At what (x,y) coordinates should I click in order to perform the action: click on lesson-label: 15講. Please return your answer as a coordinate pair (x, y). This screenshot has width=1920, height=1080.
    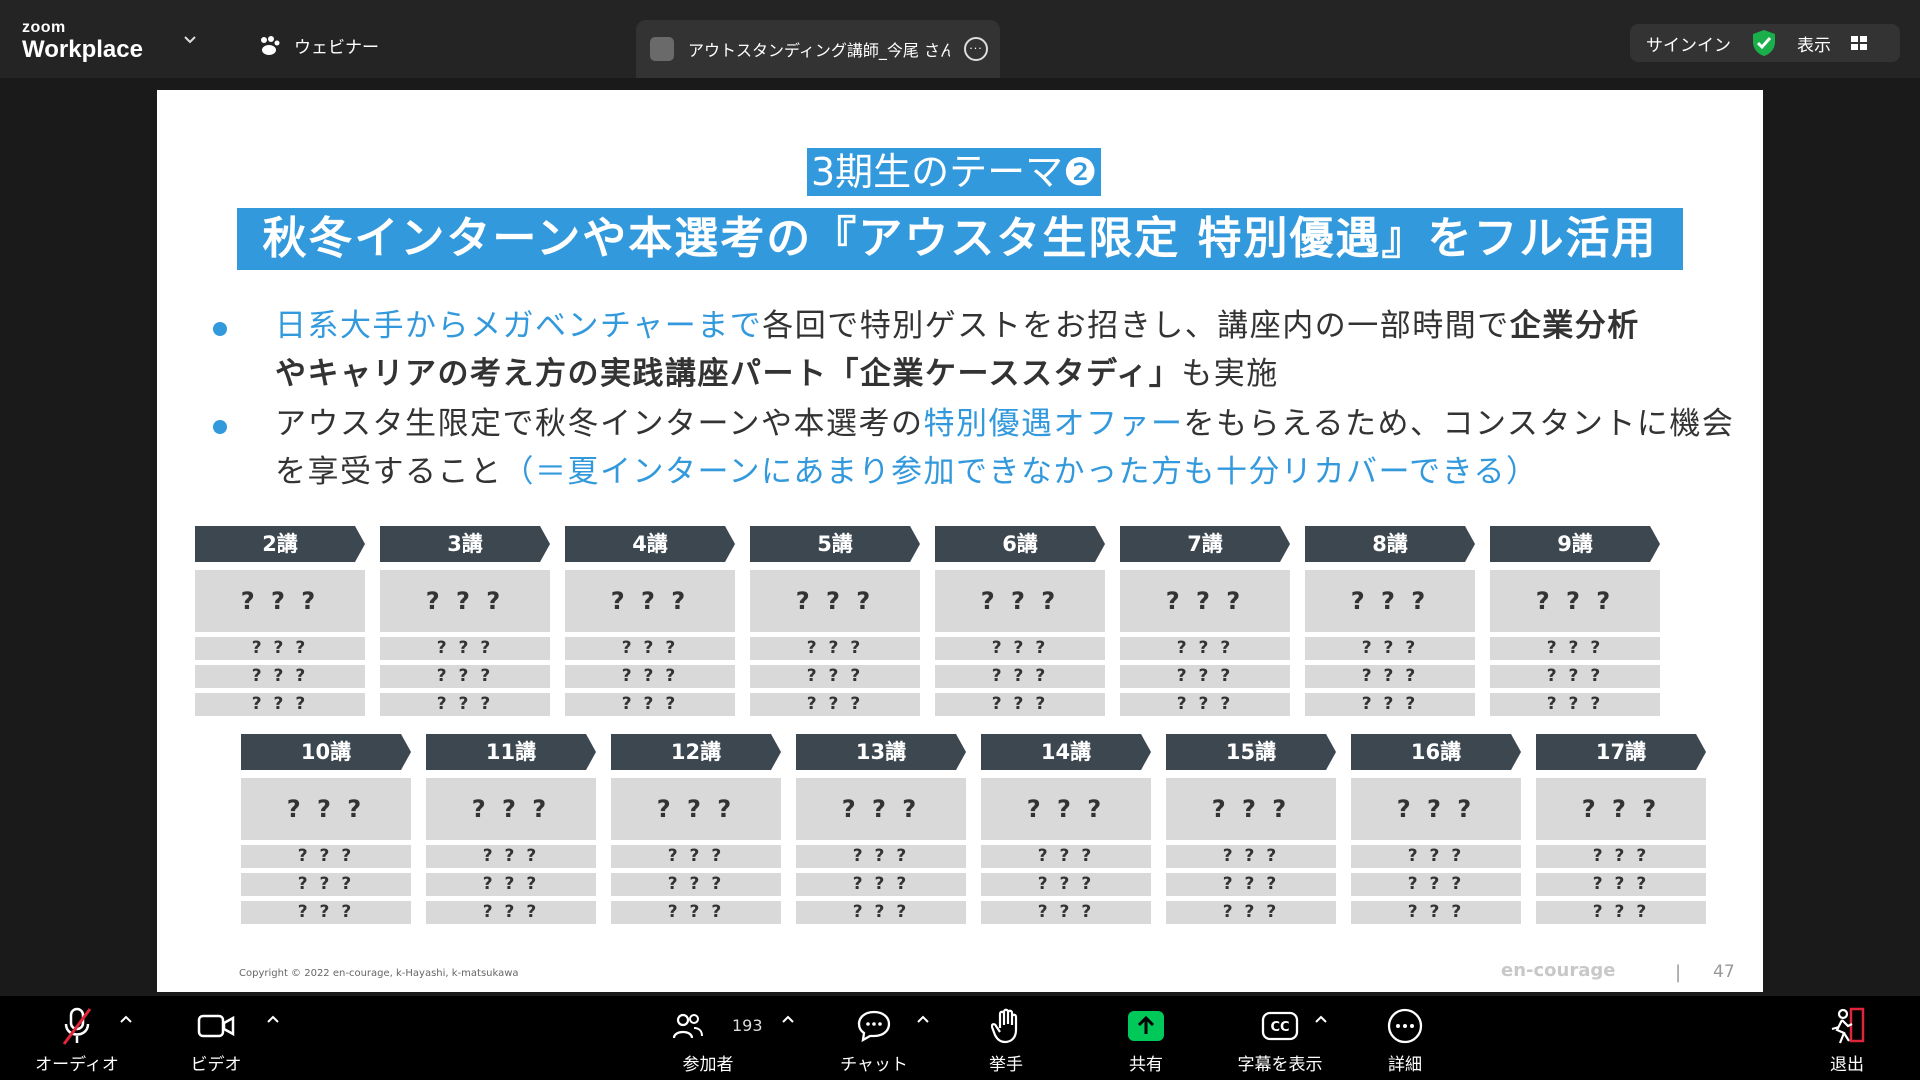
    Looking at the image, I should click on (1251, 752).